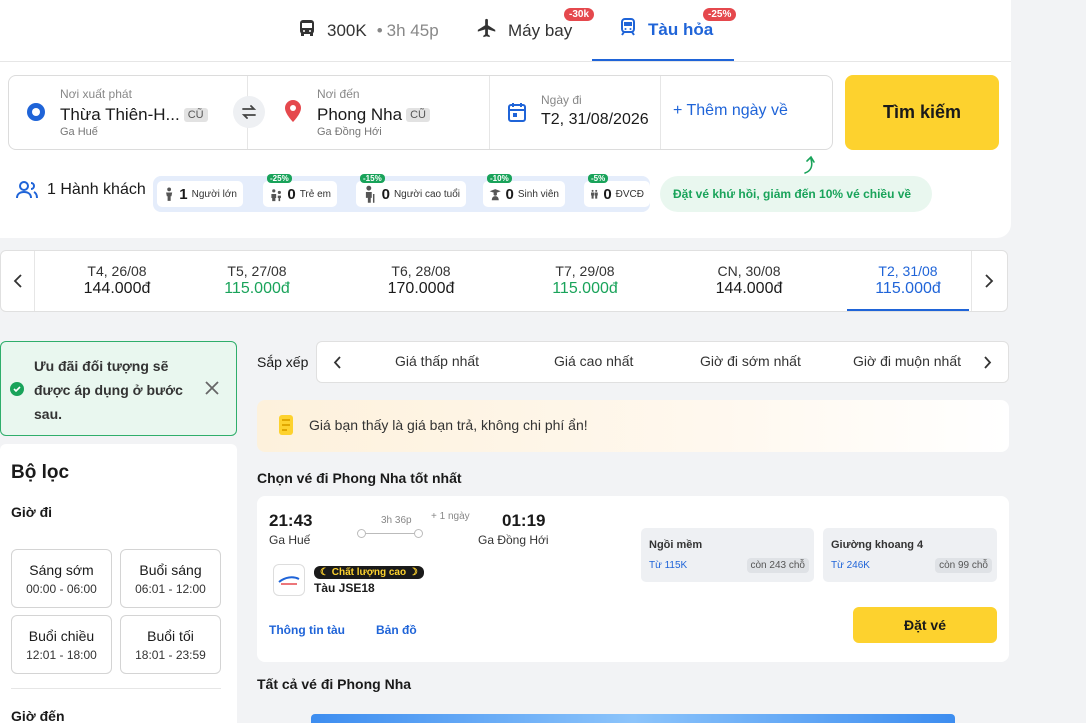 The width and height of the screenshot is (1086, 723). I want to click on child-label: Trẻ em, so click(315, 194).